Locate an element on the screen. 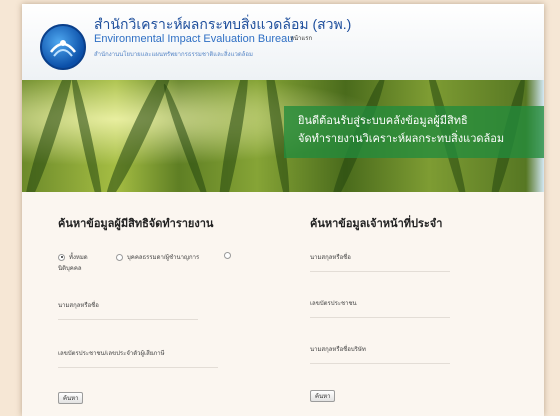  licensee-name-label: นามสกุลหรือชื่อ is located at coordinates (78, 306).